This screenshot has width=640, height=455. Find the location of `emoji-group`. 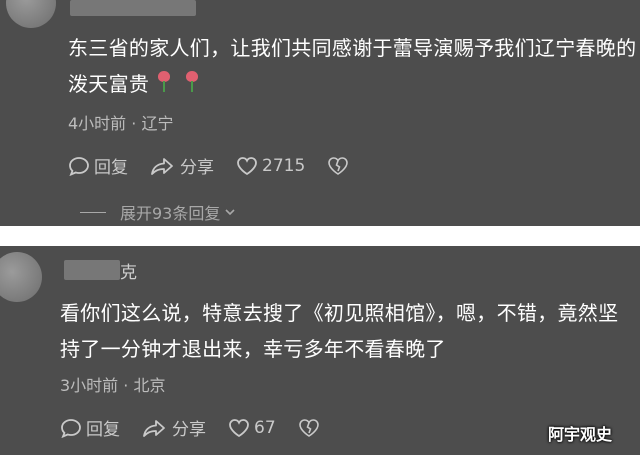

emoji-group is located at coordinates (183, 86).